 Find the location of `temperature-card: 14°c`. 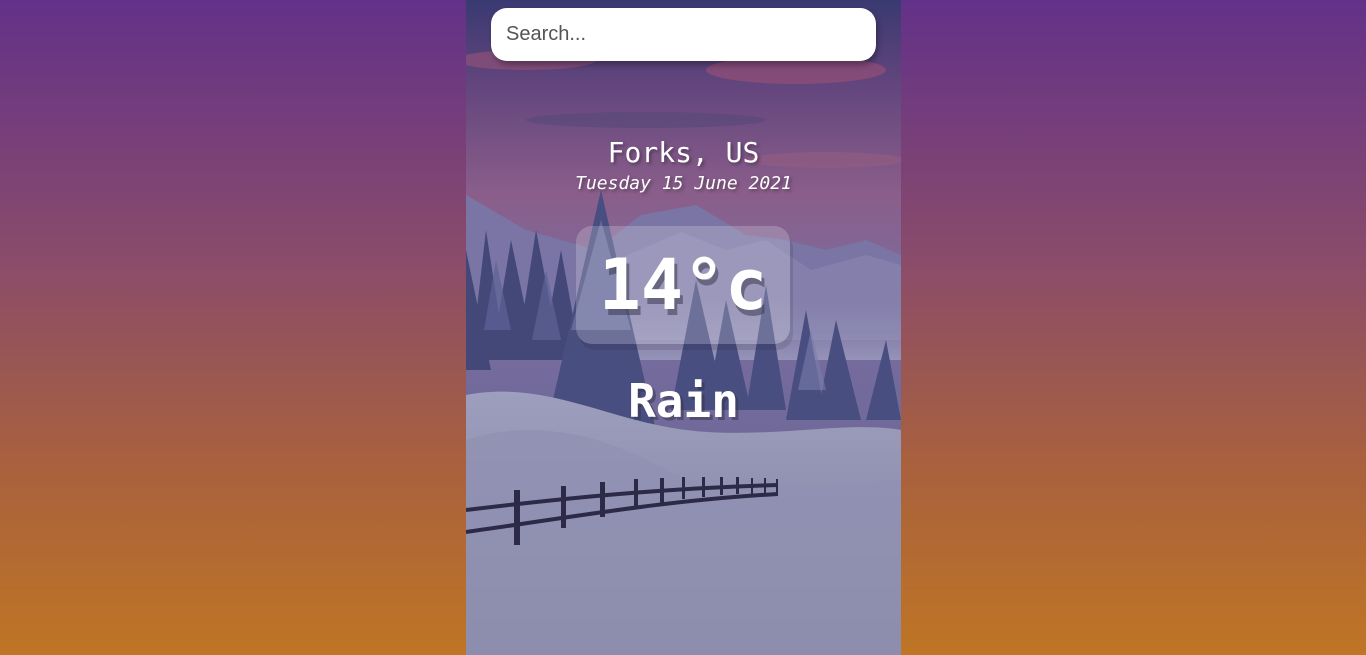

temperature-card: 14°c is located at coordinates (683, 285).